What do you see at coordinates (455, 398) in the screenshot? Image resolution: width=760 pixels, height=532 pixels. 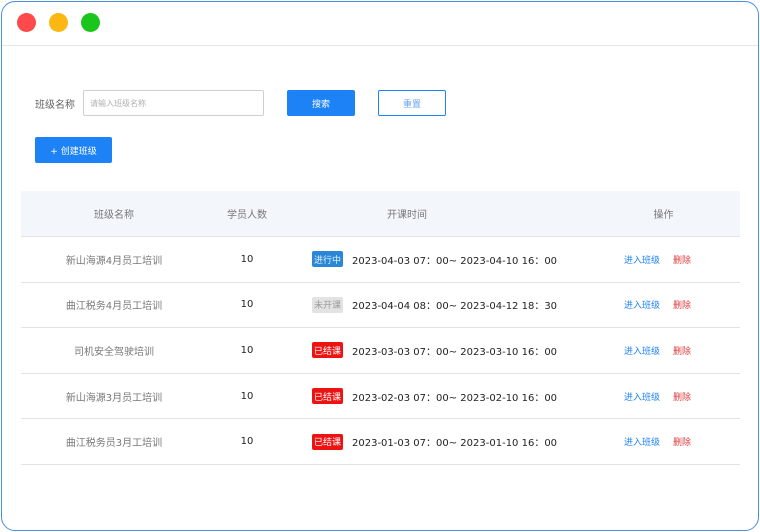 I see `time-range: 2023-02-03 07：00~ 2023-02-10 16：00` at bounding box center [455, 398].